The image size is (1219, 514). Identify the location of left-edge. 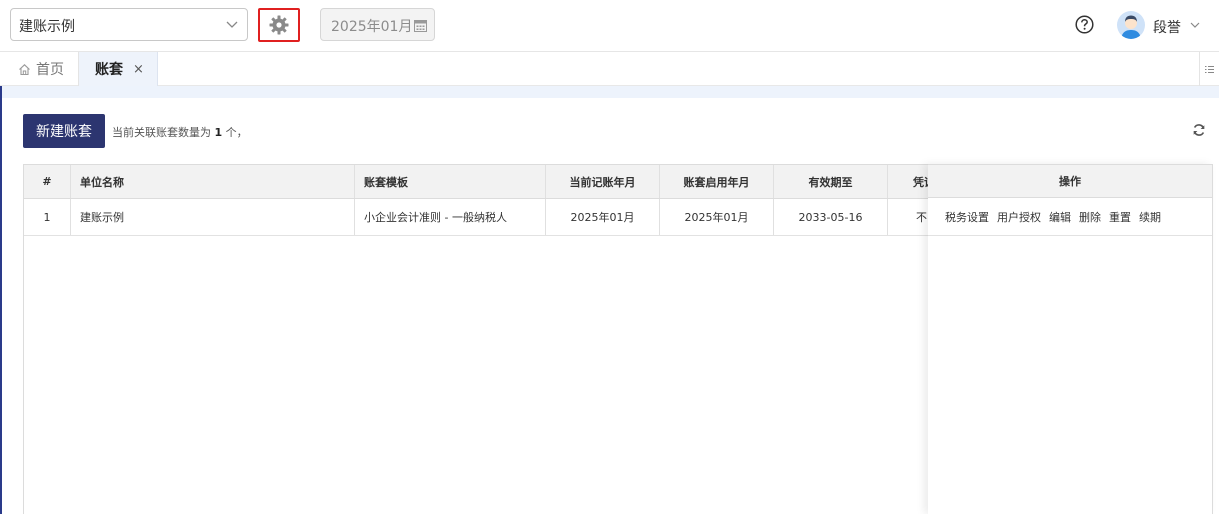
(1, 300).